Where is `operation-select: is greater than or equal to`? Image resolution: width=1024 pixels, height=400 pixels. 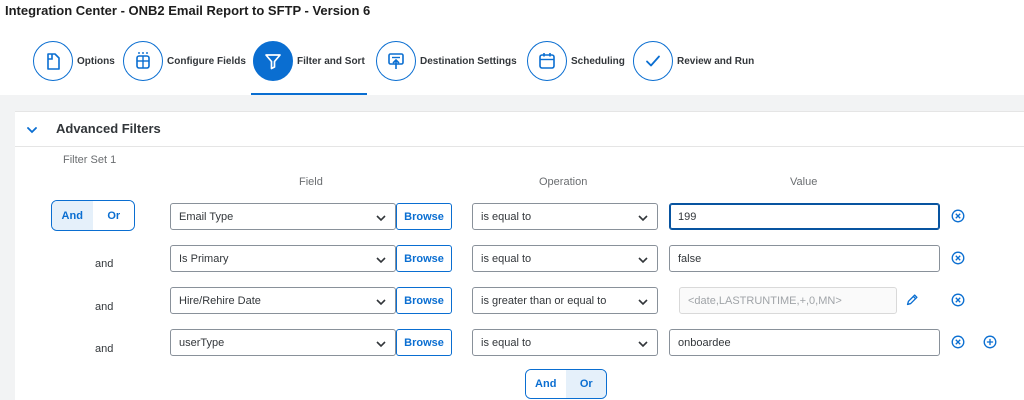 operation-select: is greater than or equal to is located at coordinates (565, 300).